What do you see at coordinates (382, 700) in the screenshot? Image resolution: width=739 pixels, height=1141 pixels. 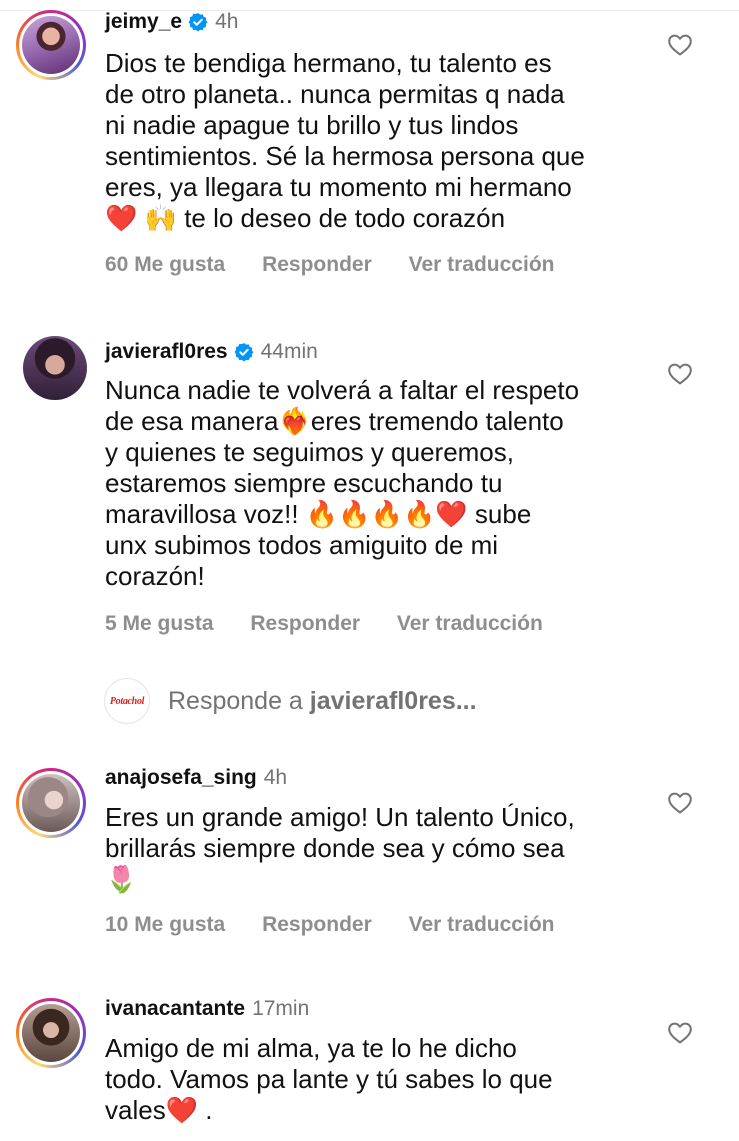 I see `reply-target-user: javierafl0res` at bounding box center [382, 700].